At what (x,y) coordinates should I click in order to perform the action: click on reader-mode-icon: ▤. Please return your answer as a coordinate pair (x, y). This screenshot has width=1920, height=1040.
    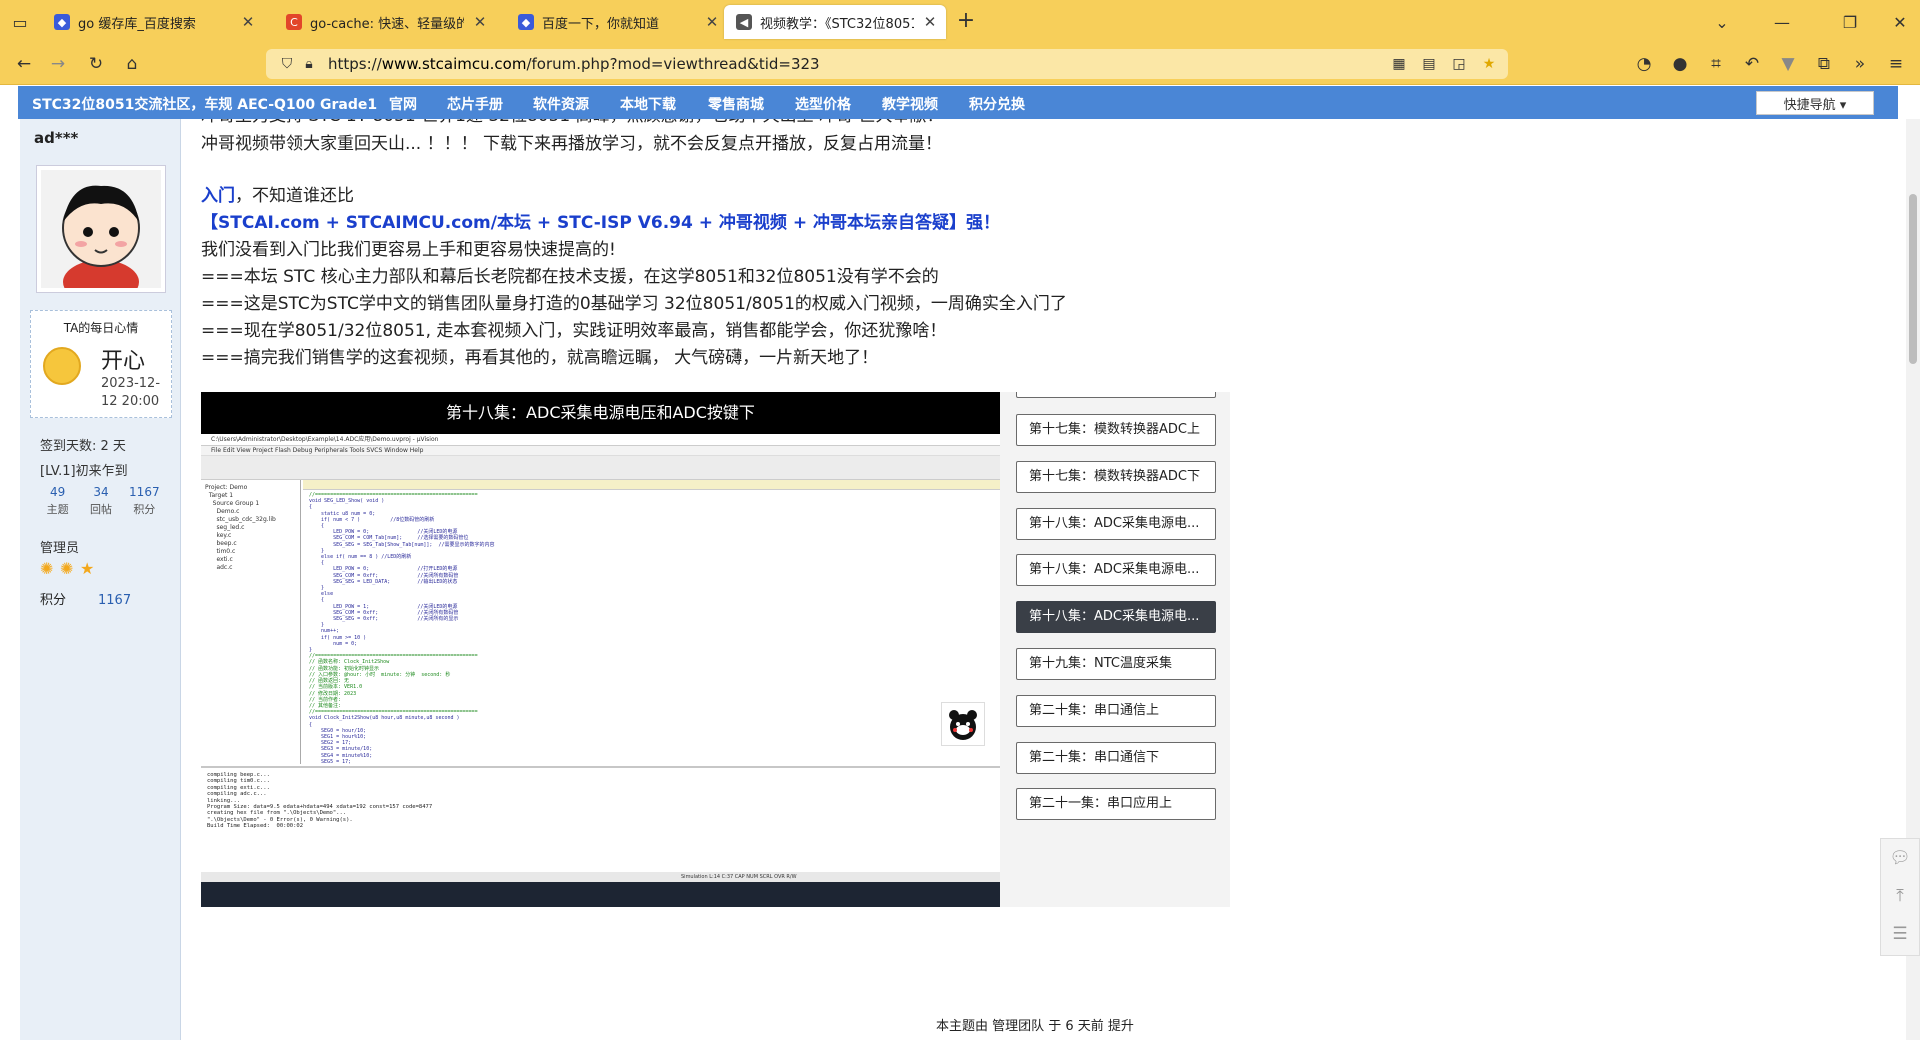
    Looking at the image, I should click on (1429, 64).